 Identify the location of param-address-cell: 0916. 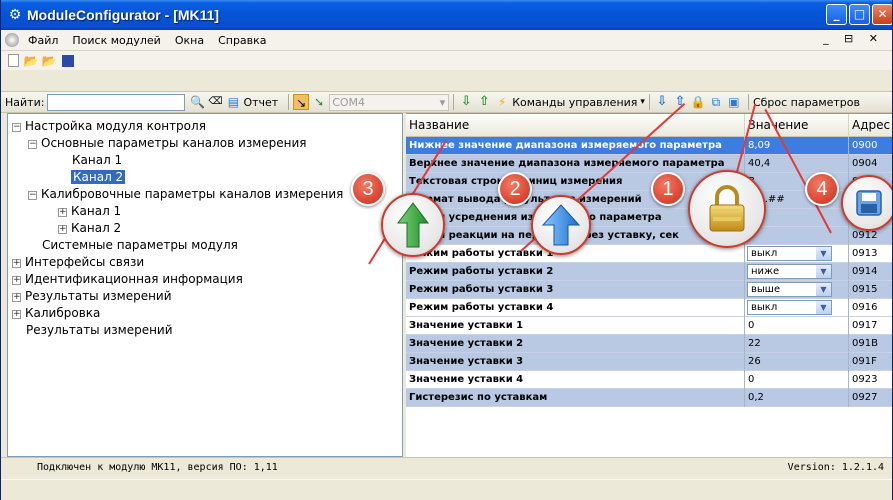
(870, 308).